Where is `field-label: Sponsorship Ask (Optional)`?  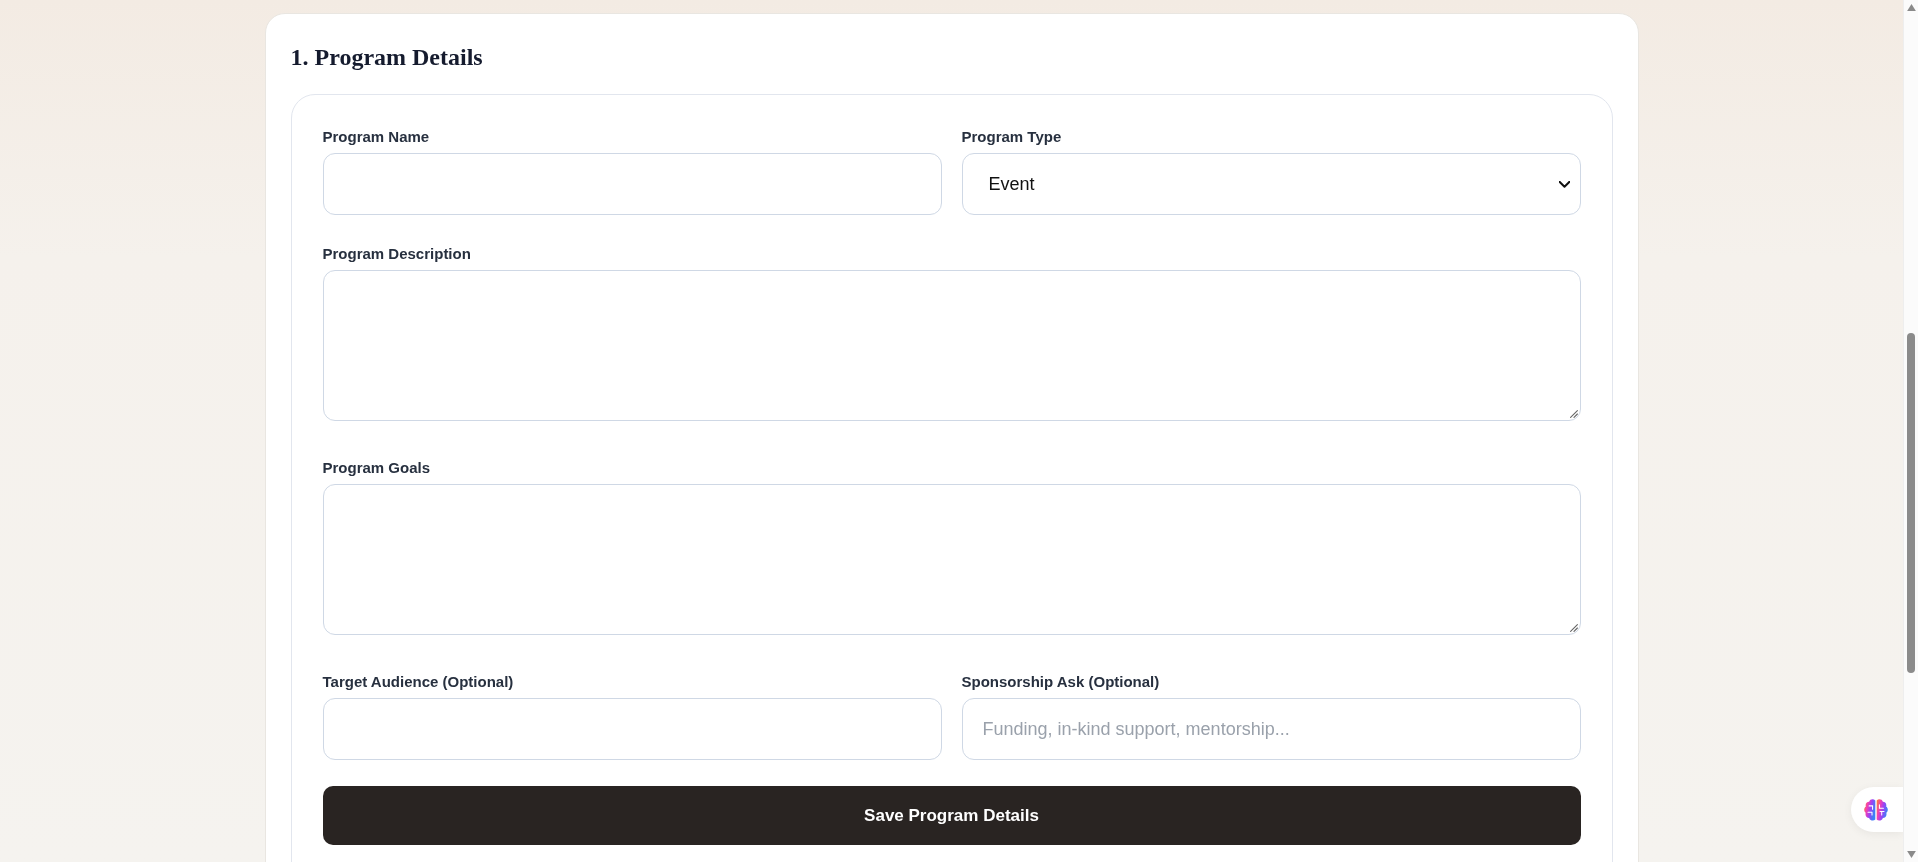 field-label: Sponsorship Ask (Optional) is located at coordinates (1061, 682).